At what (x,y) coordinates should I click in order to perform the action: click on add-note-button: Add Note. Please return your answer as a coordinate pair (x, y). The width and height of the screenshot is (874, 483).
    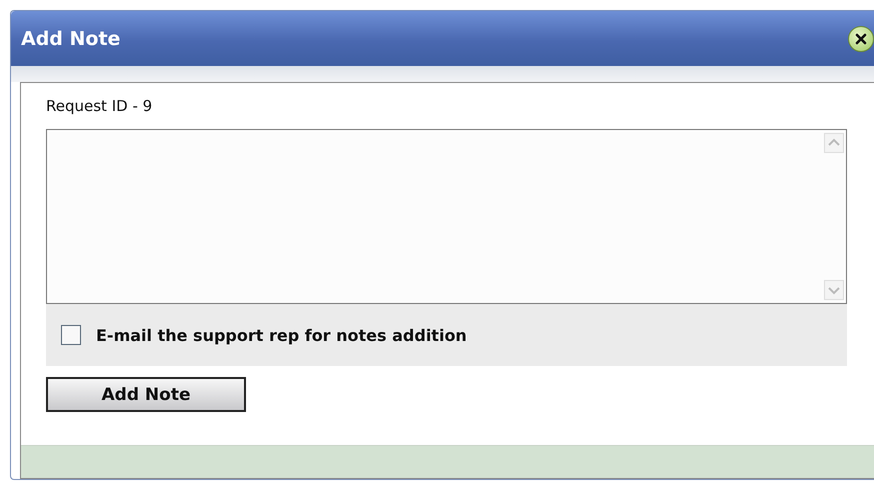
    Looking at the image, I should click on (146, 394).